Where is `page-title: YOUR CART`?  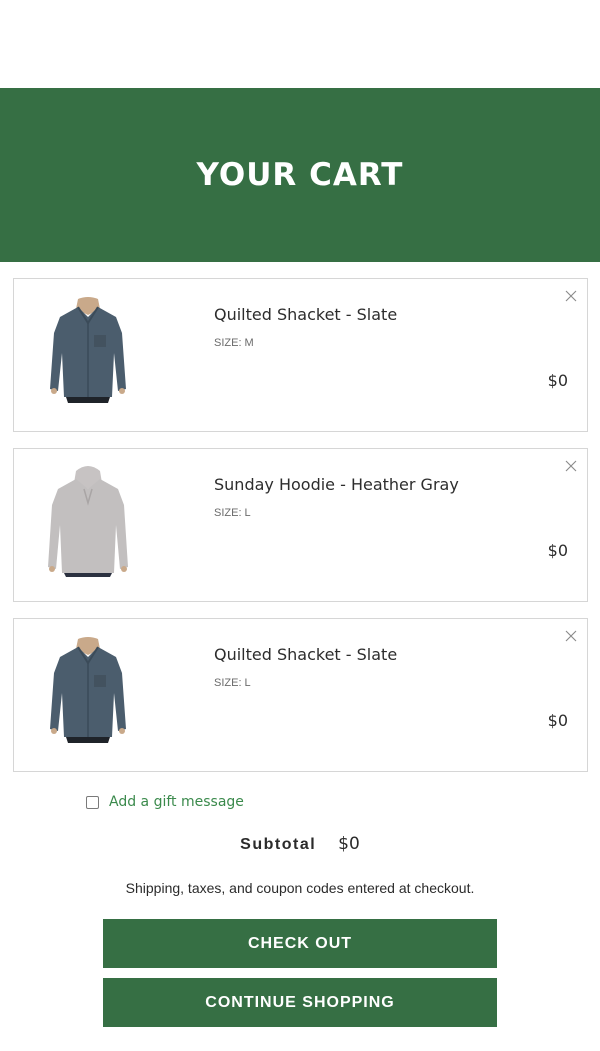
page-title: YOUR CART is located at coordinates (300, 175).